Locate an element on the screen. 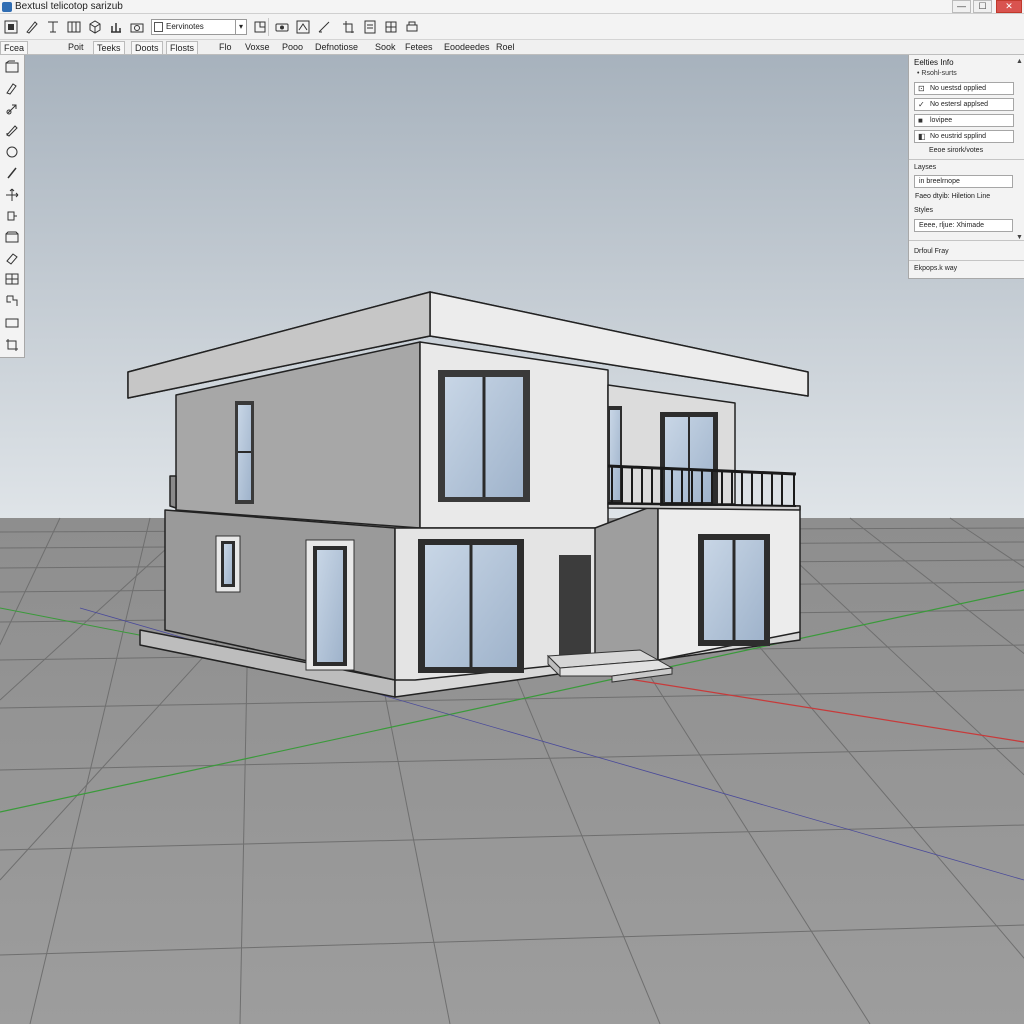 This screenshot has height=1024, width=1024. circle-tool-icon is located at coordinates (12, 152).